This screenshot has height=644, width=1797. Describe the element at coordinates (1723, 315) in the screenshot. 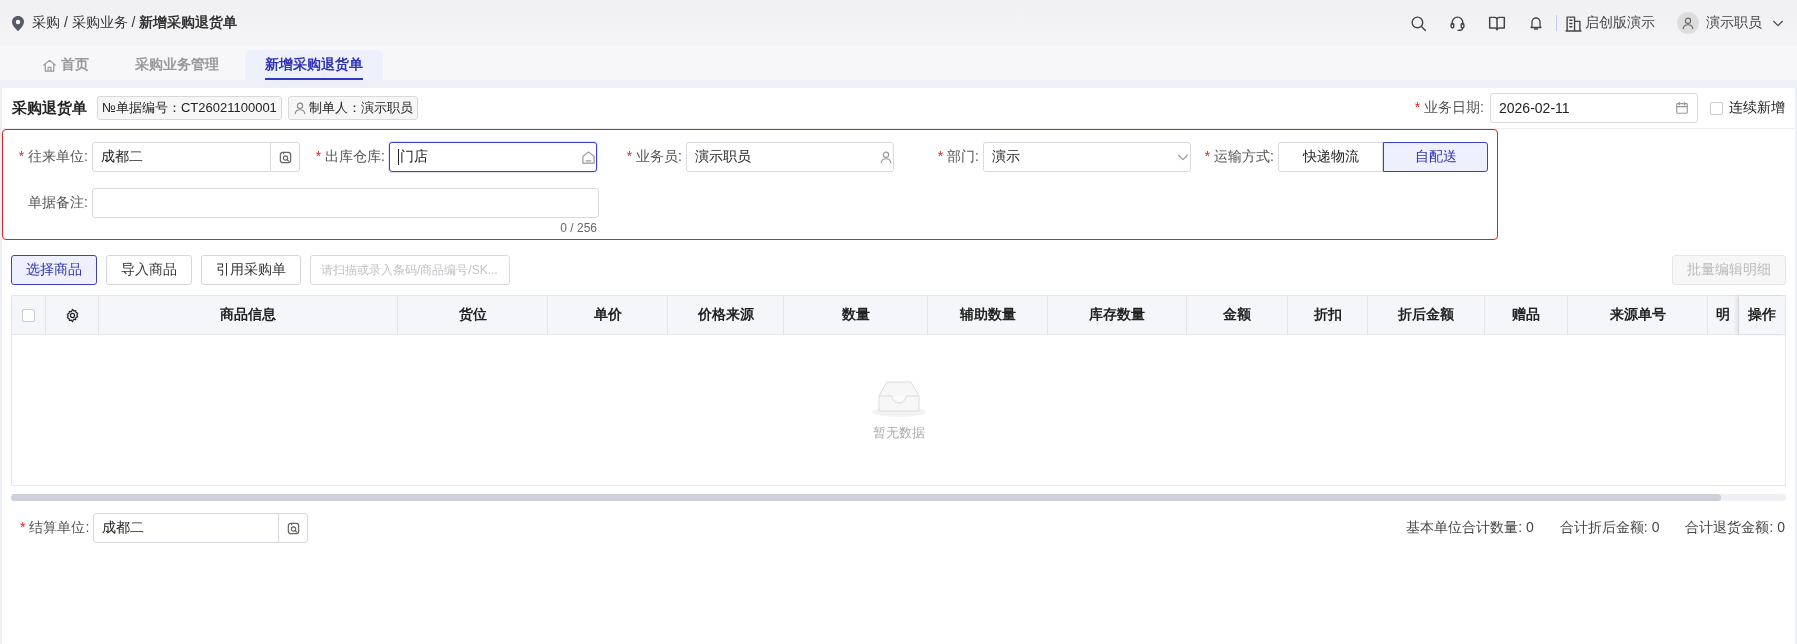

I see `column-header: 明` at that location.